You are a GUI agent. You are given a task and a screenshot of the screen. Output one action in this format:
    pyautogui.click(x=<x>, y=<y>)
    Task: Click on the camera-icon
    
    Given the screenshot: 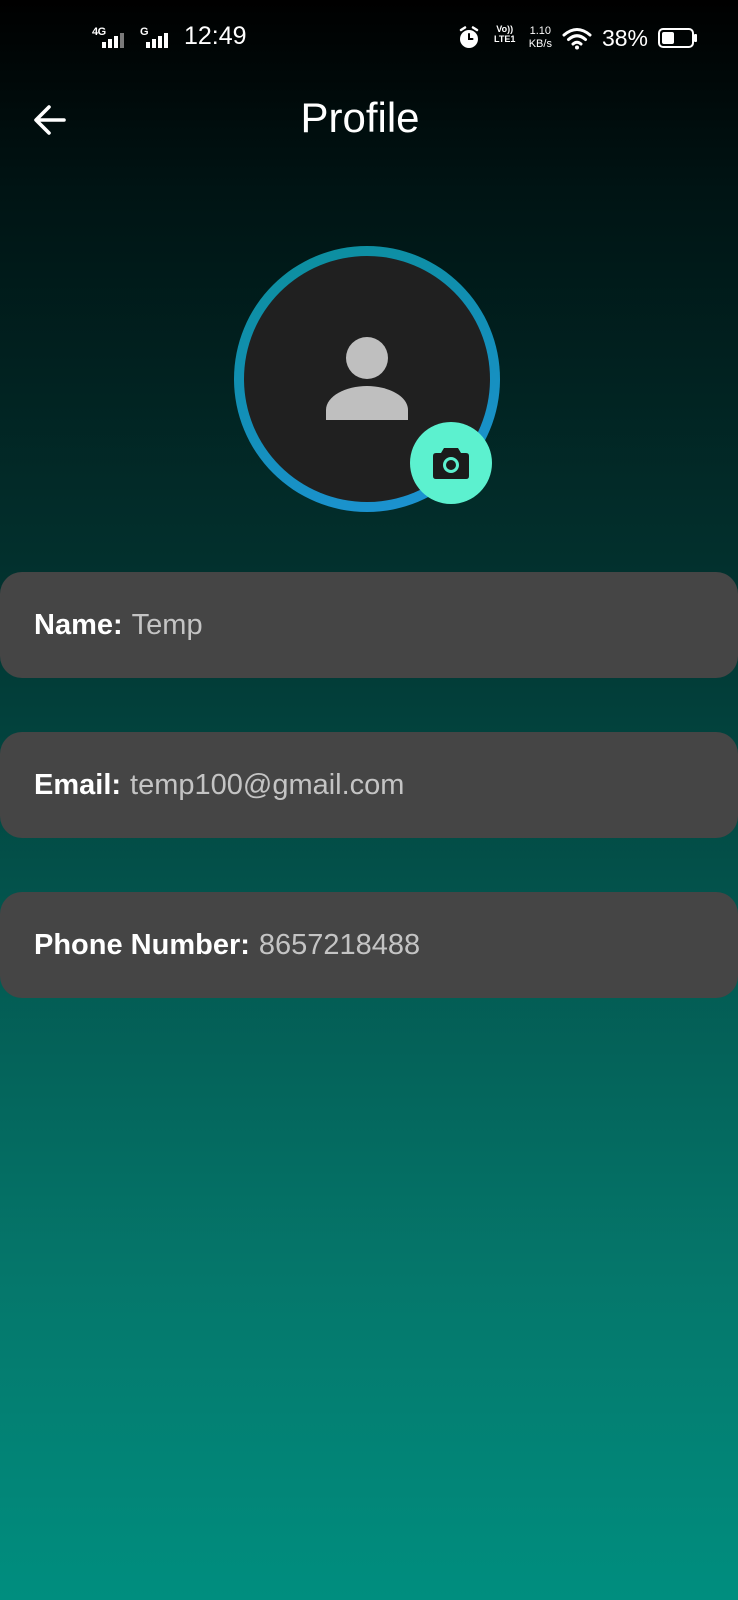 What is the action you would take?
    pyautogui.click(x=451, y=463)
    